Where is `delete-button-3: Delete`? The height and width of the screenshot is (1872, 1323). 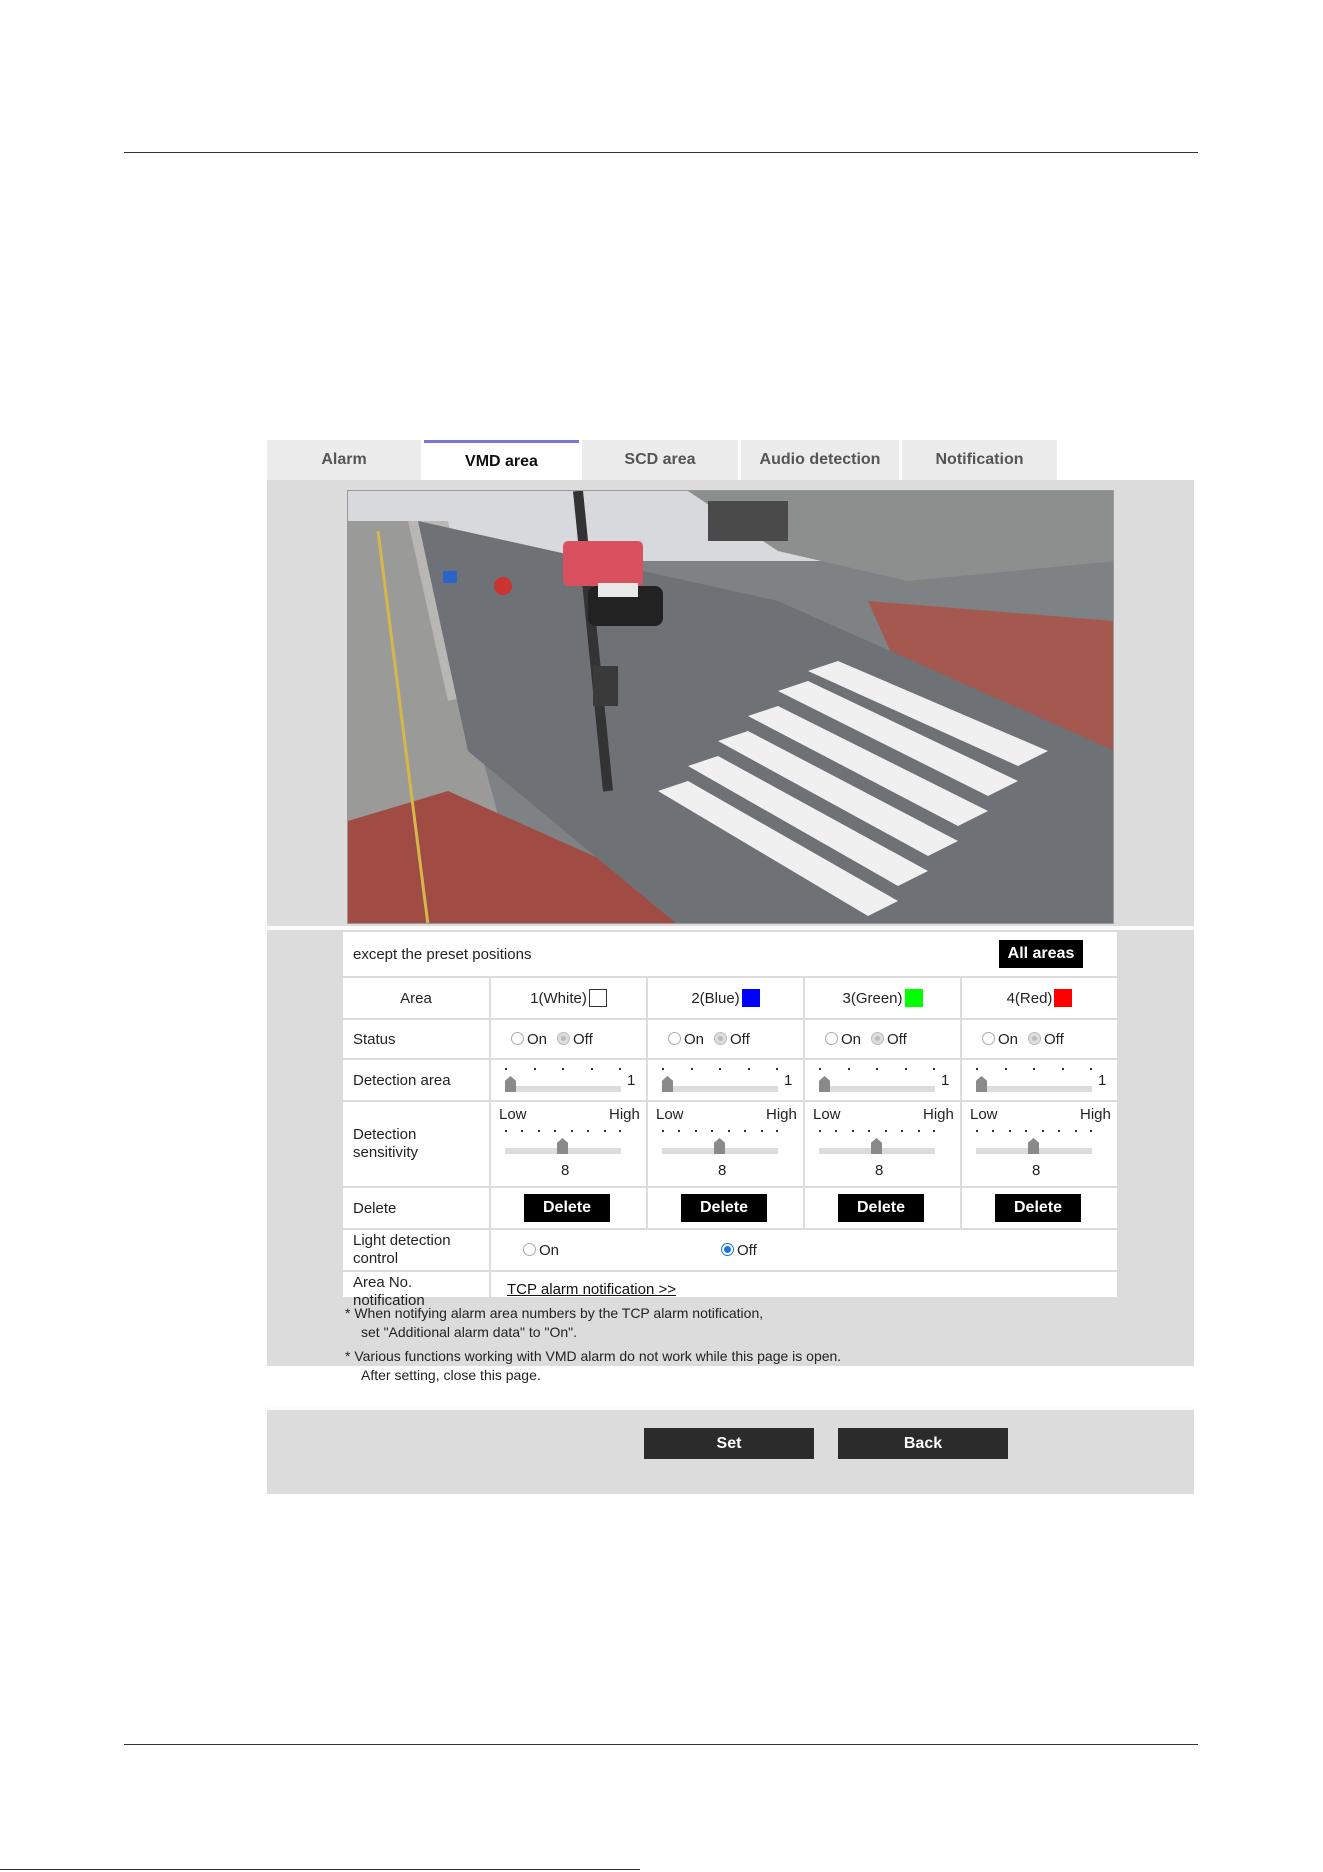
delete-button-3: Delete is located at coordinates (881, 1208).